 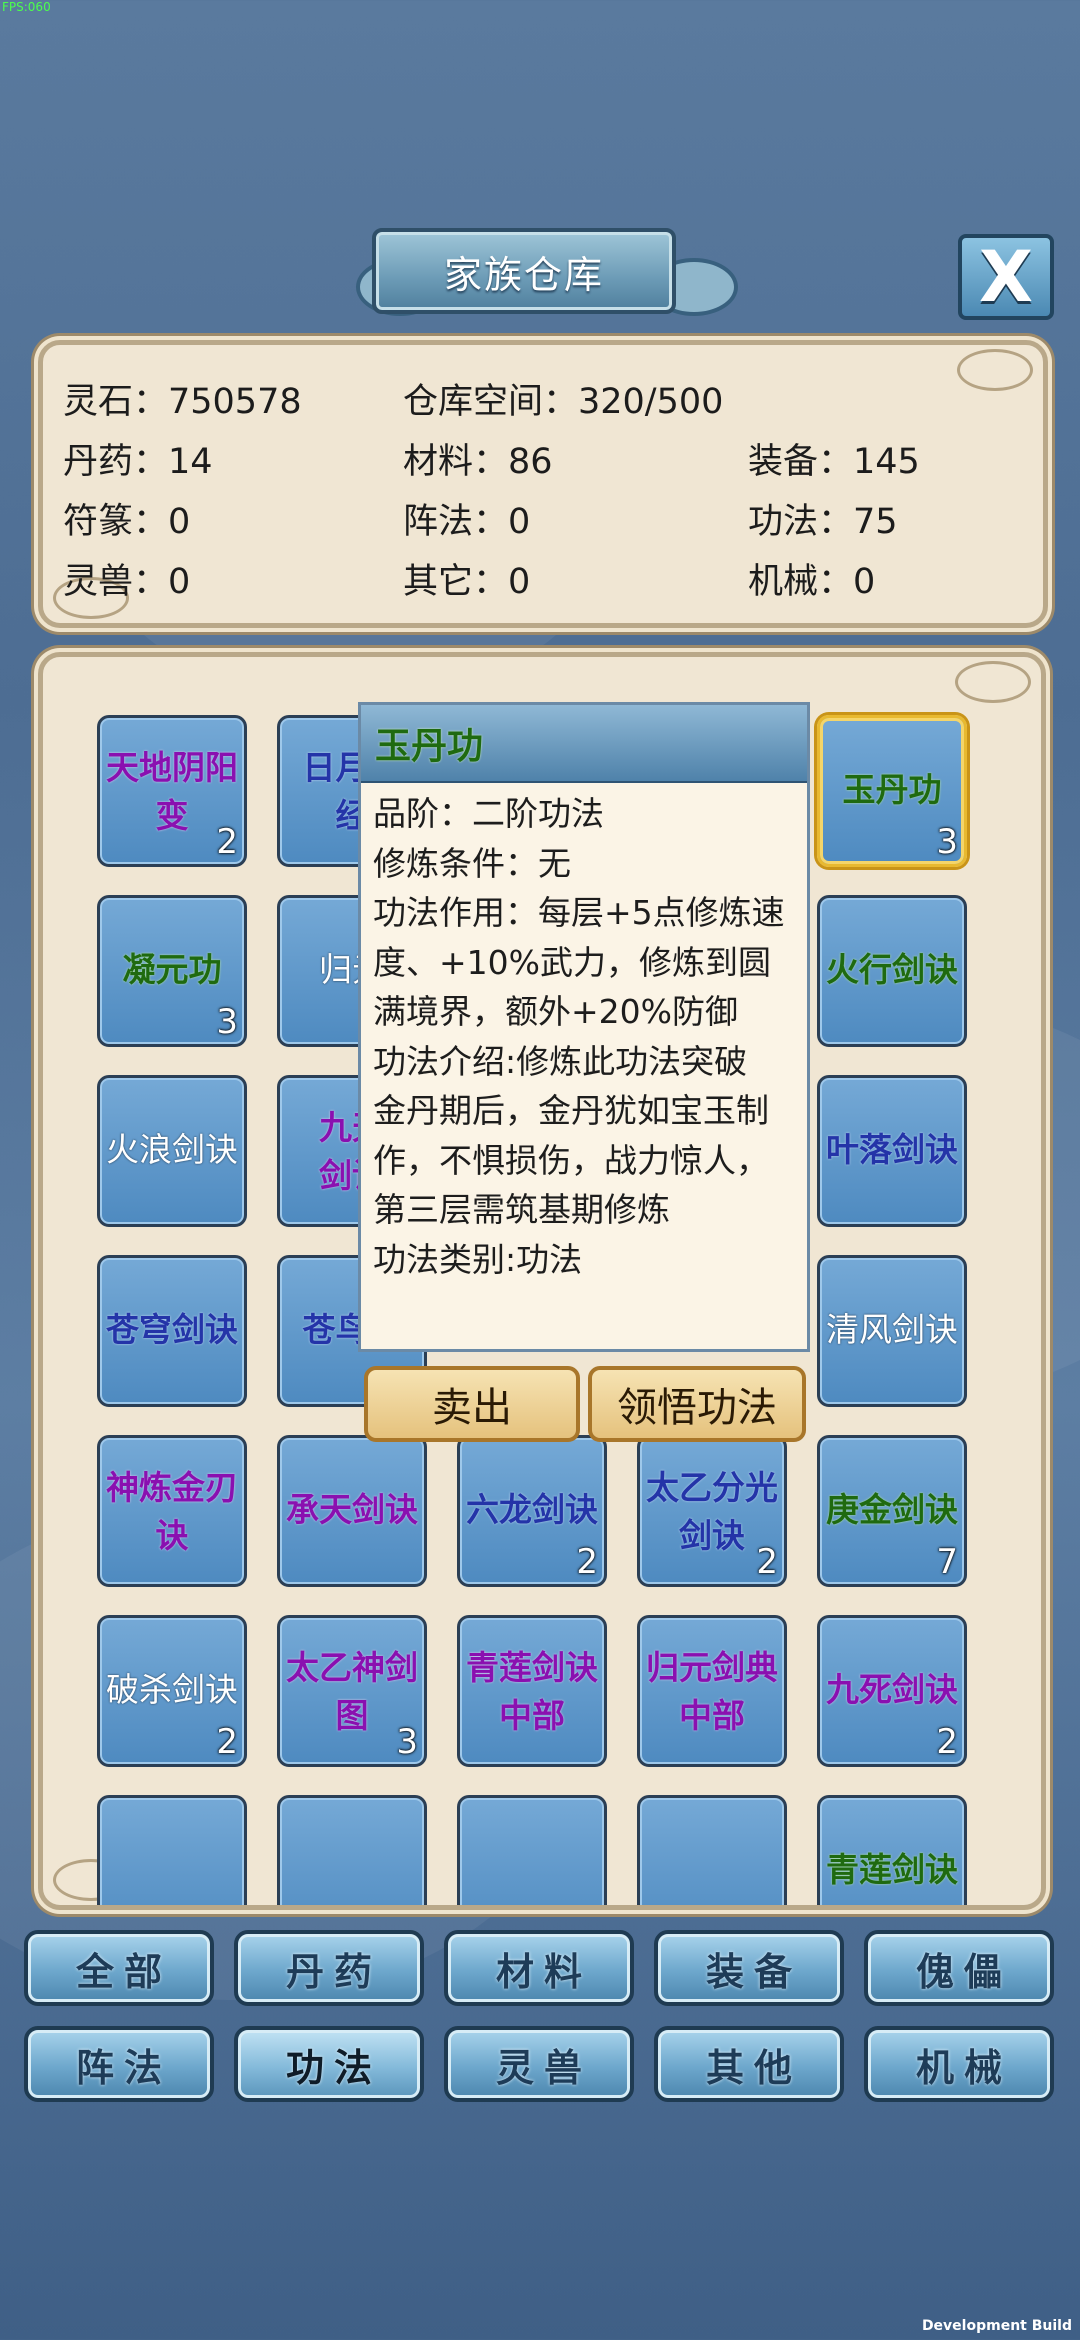 I want to click on item-slot: 庚金剑诀 7, so click(x=892, y=1511).